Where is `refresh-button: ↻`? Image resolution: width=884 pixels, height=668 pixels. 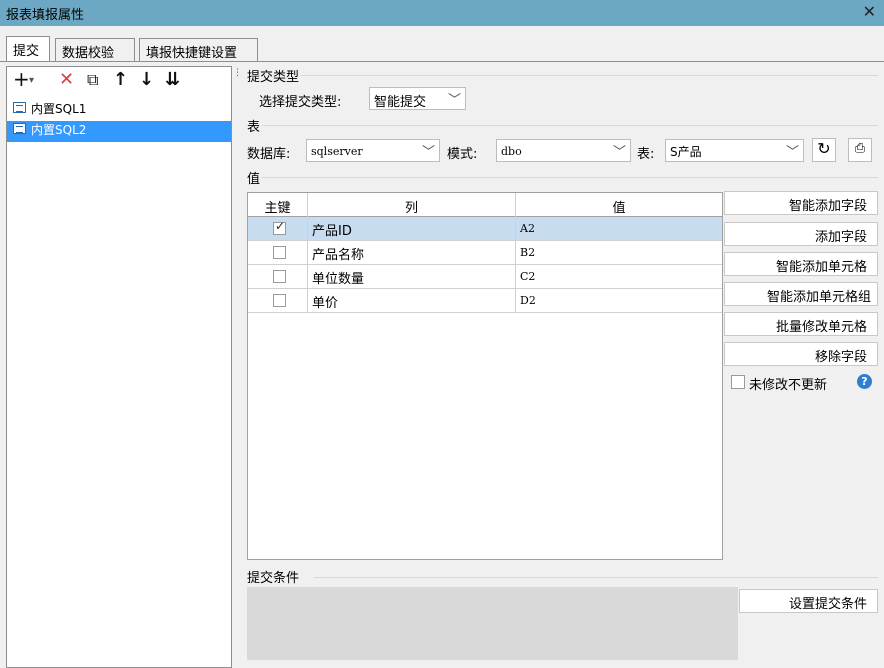
refresh-button: ↻ is located at coordinates (824, 150).